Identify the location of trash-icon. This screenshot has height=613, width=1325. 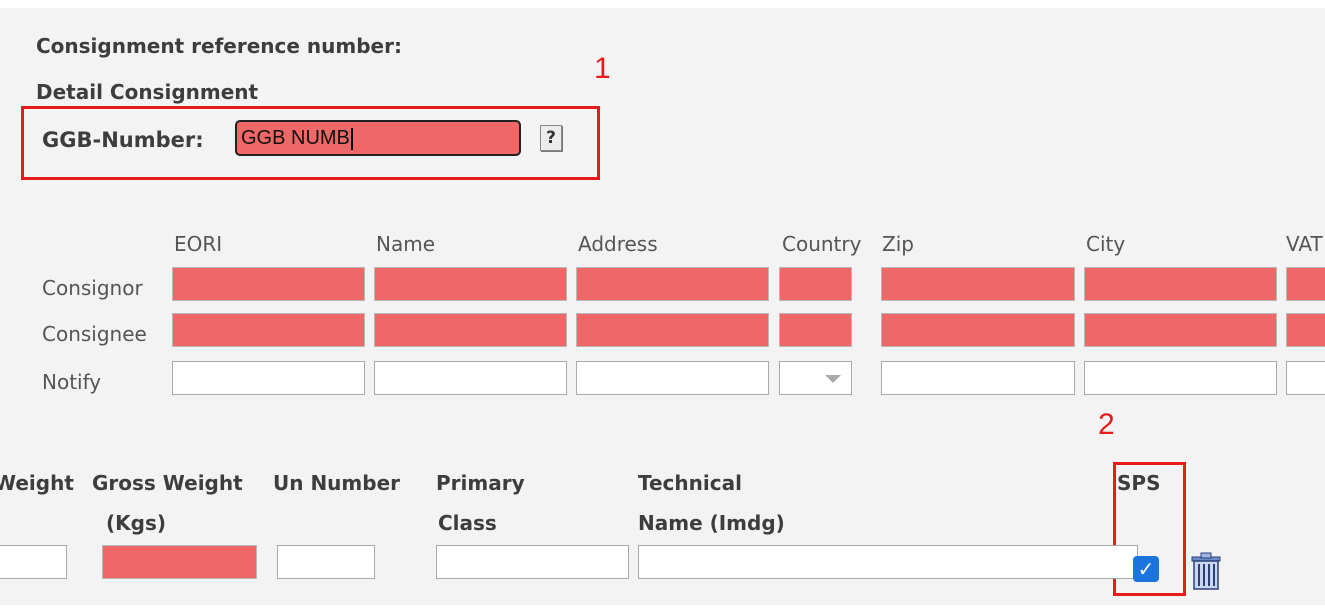
(1206, 571).